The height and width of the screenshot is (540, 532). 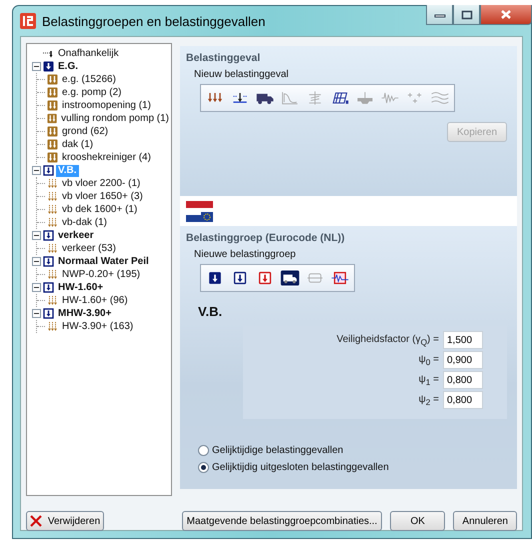 I want to click on toolbar-label: Nieuwe belastinggroep, so click(x=245, y=254).